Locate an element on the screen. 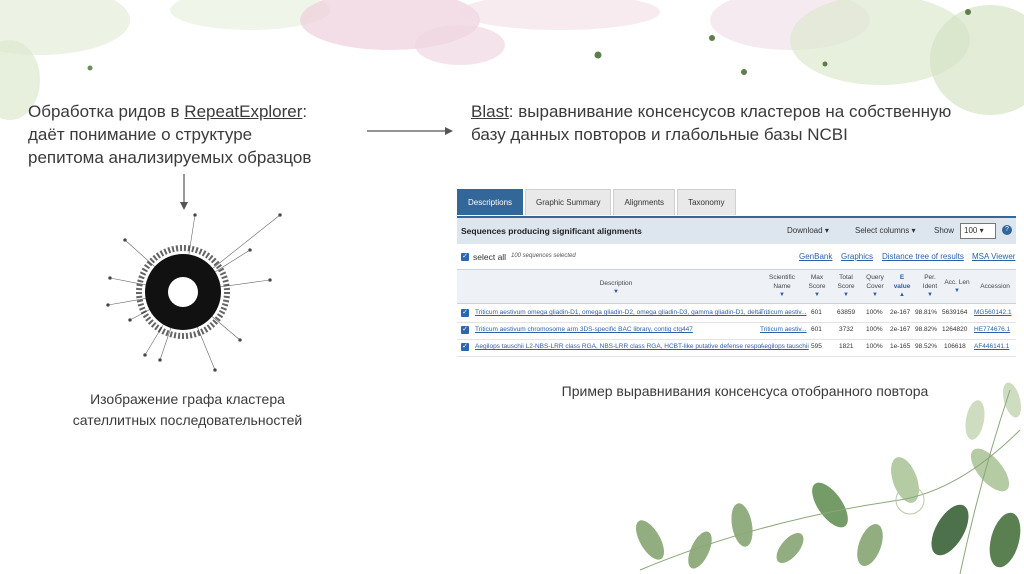  col-accession: Accession is located at coordinates (995, 286).